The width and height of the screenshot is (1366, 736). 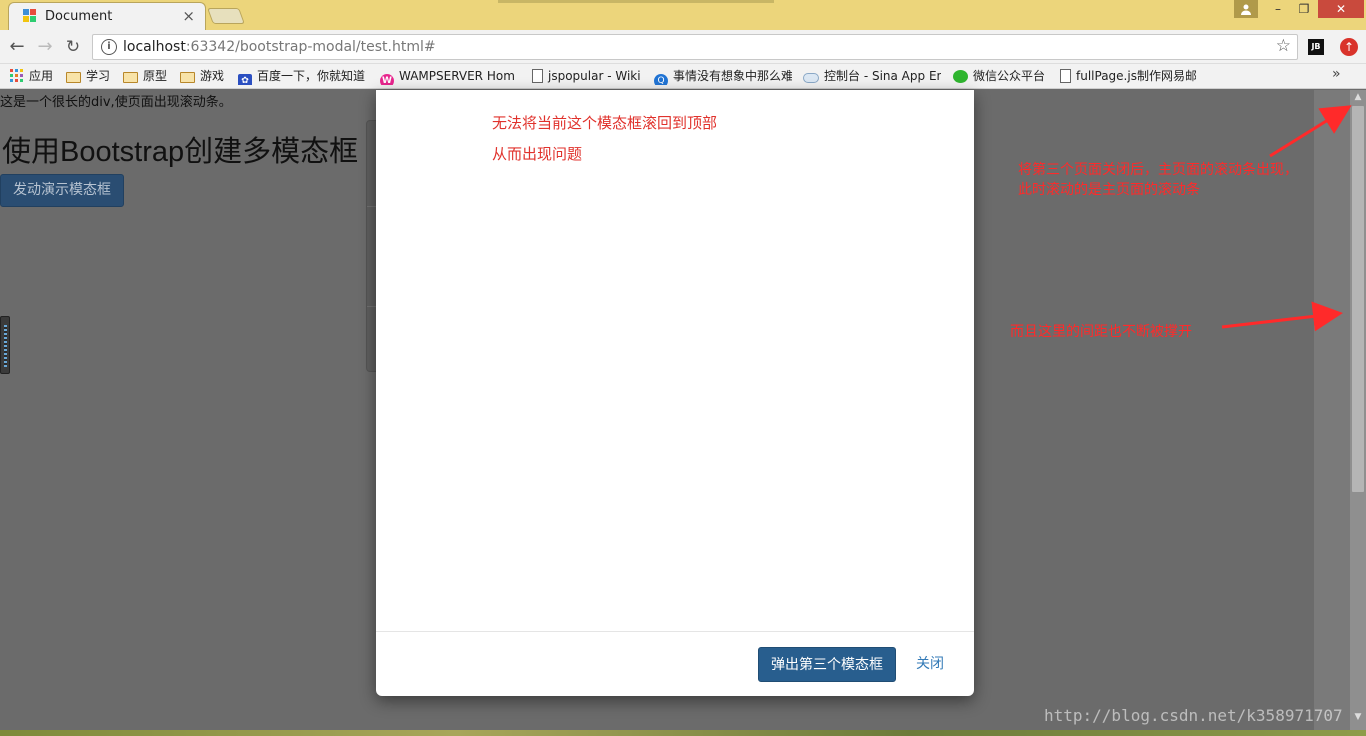 What do you see at coordinates (872, 76) in the screenshot?
I see `bookmark-sina-app: 控制台 - Sina App En` at bounding box center [872, 76].